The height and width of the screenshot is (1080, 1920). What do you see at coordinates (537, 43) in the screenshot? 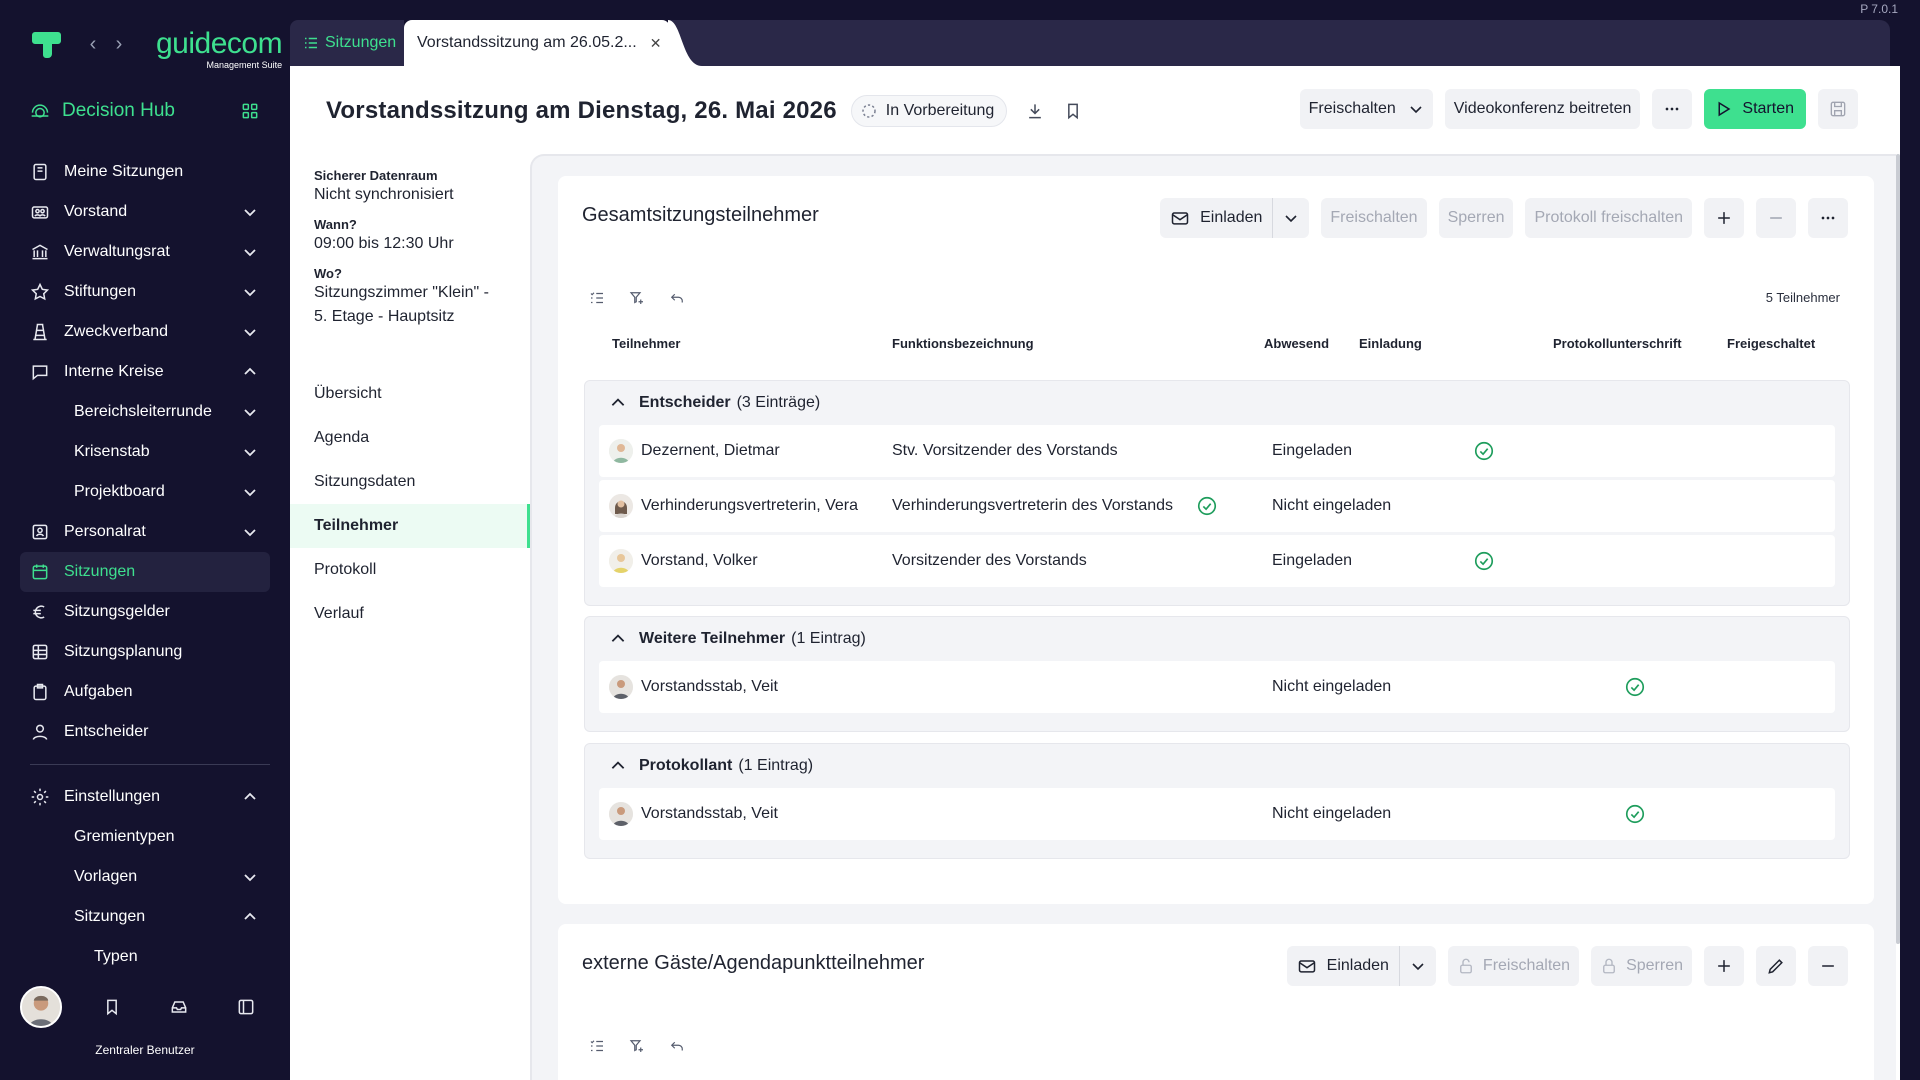
I see `tab-vorstandssitzung: Vorstandssitzung am 26.05.2... ✕` at bounding box center [537, 43].